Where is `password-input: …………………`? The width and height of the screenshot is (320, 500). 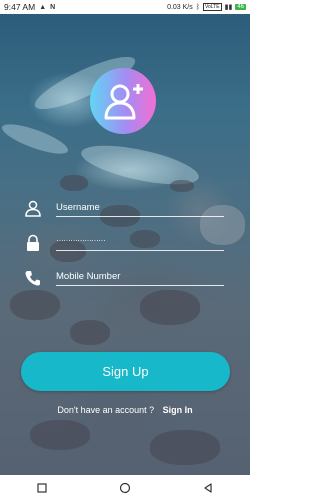
password-input: ………………… is located at coordinates (140, 238).